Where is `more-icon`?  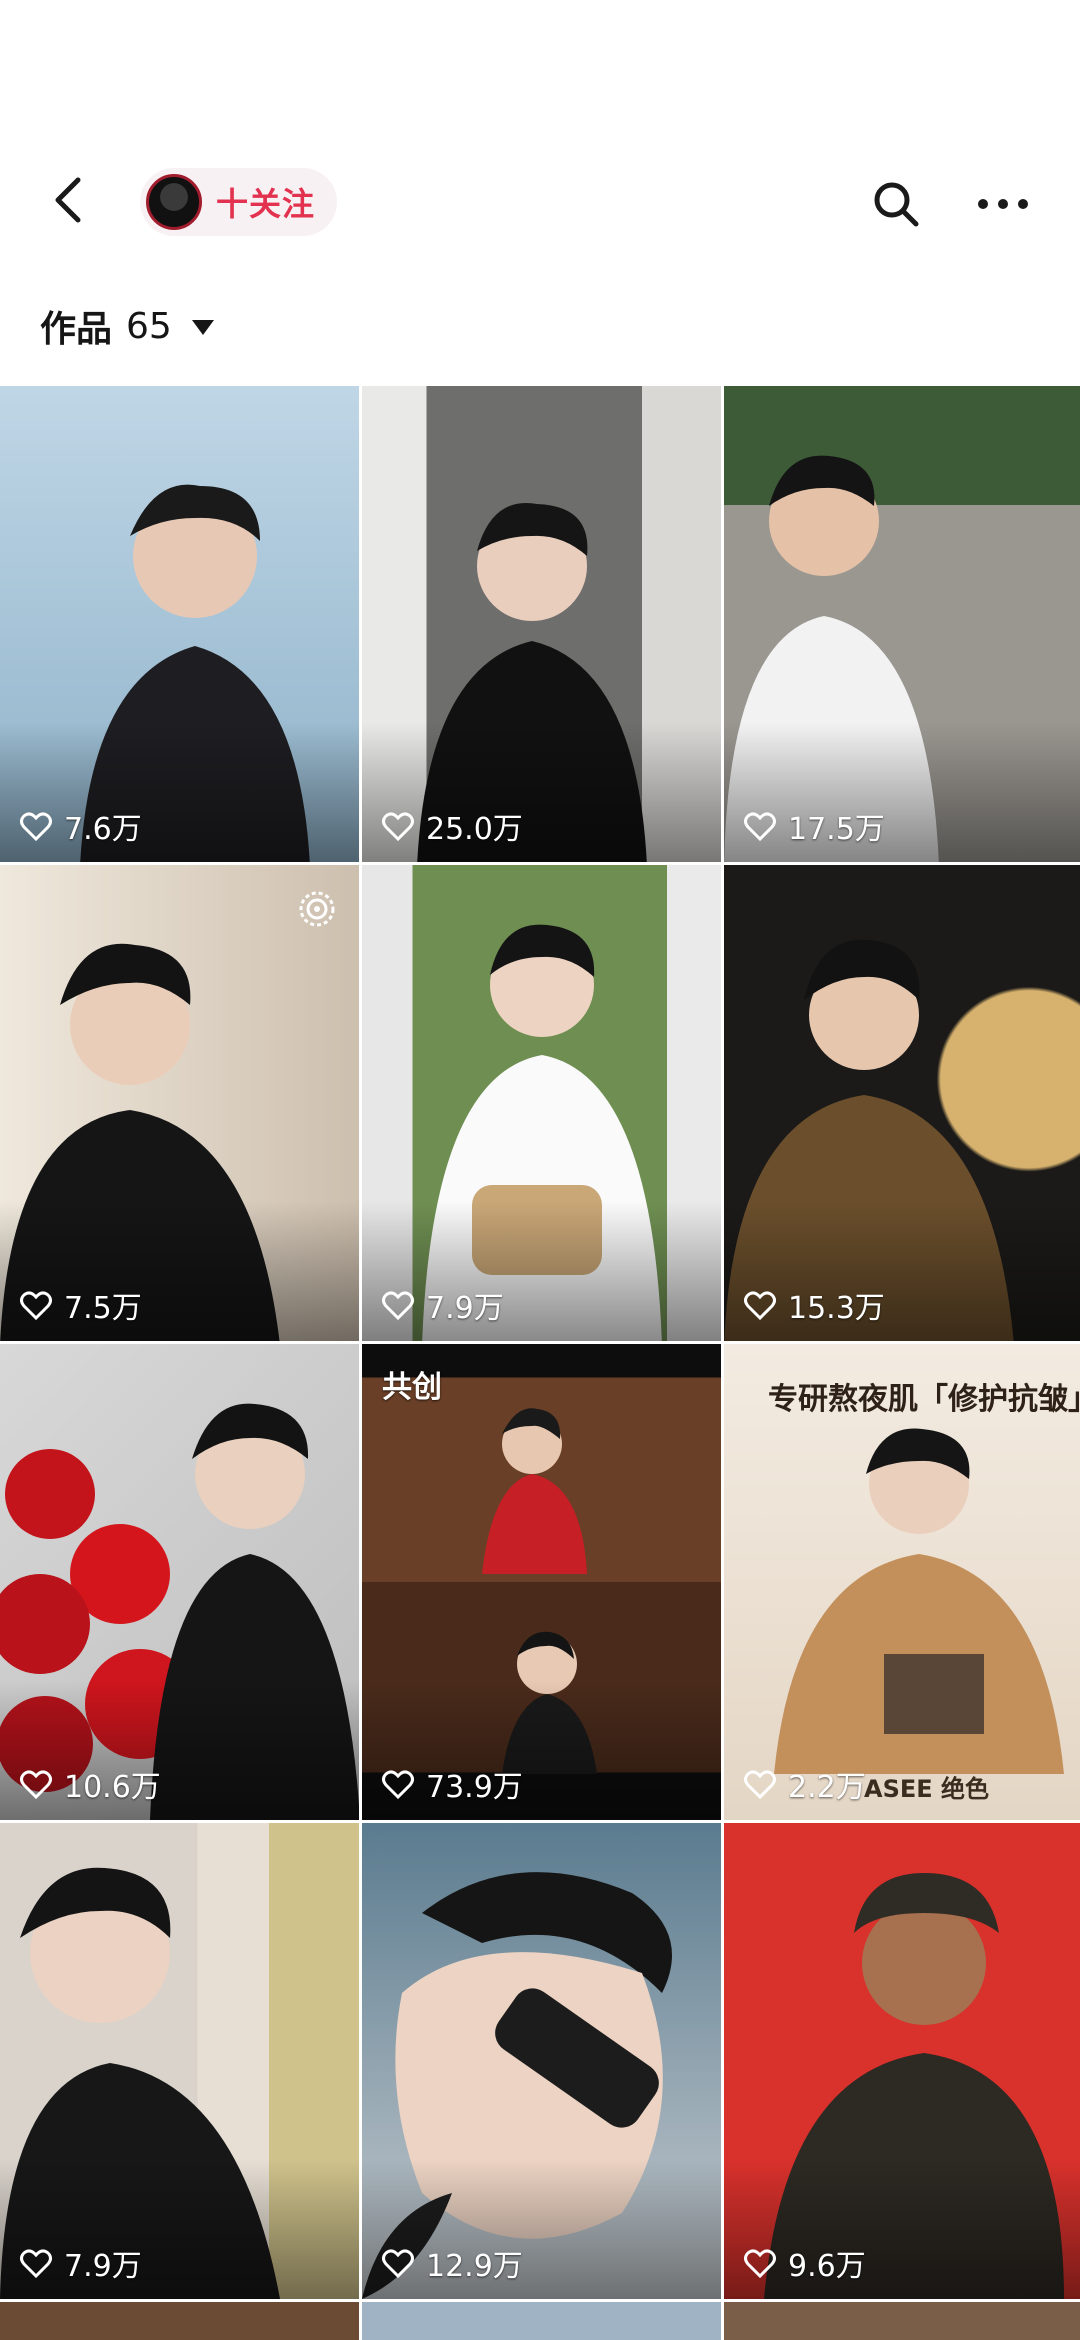
more-icon is located at coordinates (1003, 204).